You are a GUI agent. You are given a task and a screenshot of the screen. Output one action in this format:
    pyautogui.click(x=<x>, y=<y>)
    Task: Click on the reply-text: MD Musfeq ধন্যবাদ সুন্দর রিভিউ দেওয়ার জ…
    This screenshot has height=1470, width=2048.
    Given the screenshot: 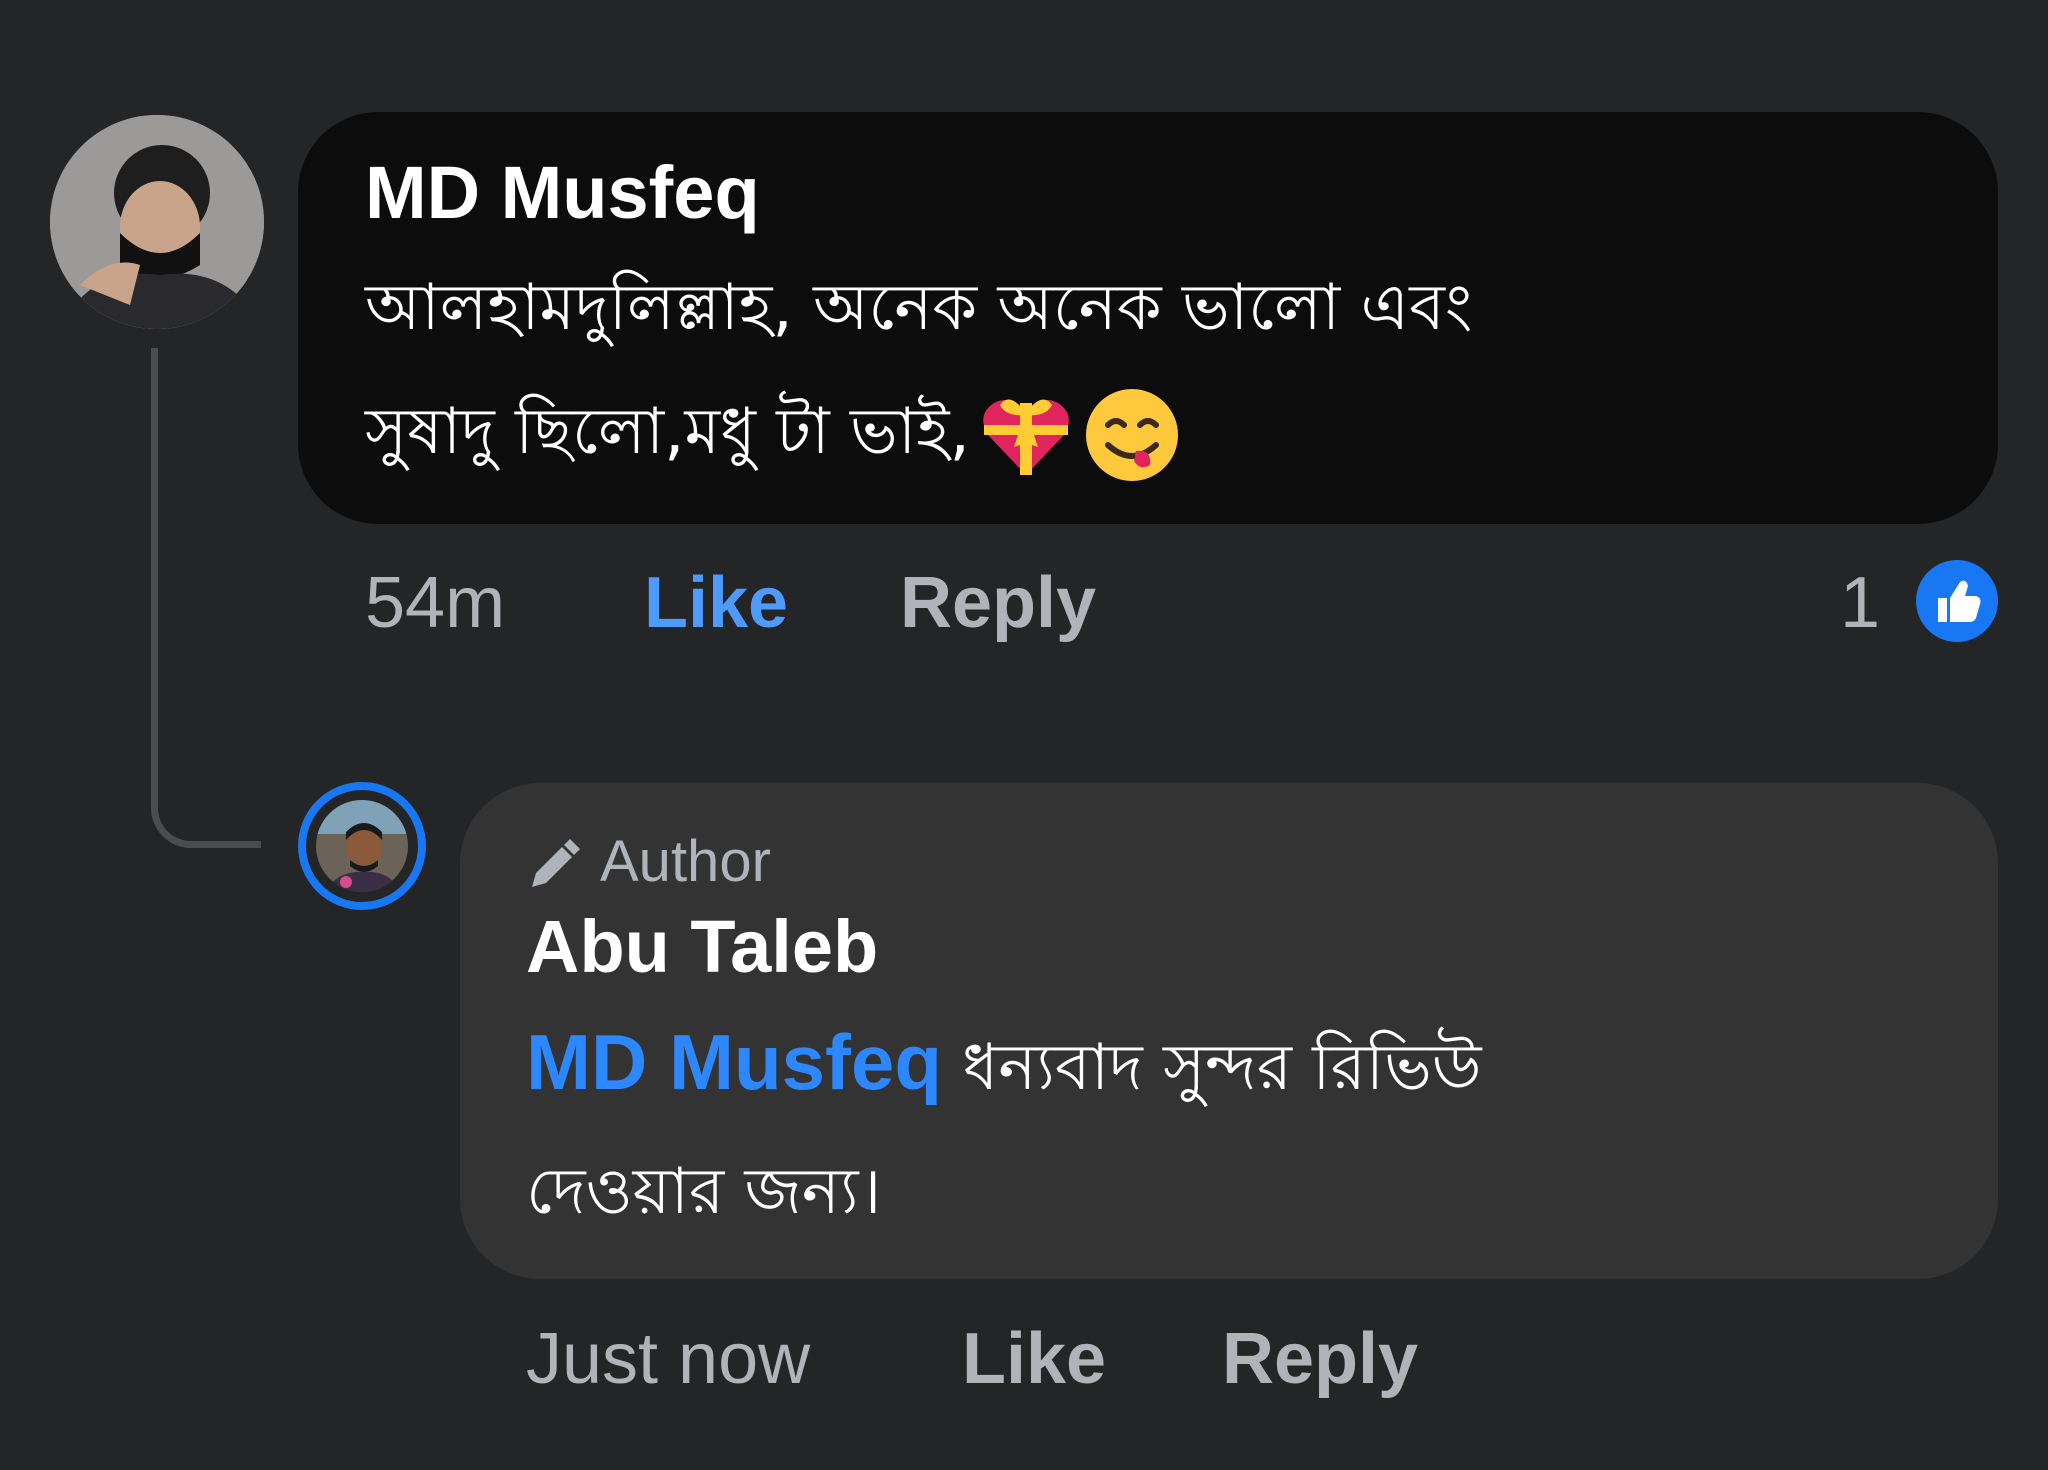 What is the action you would take?
    pyautogui.click(x=1246, y=1127)
    